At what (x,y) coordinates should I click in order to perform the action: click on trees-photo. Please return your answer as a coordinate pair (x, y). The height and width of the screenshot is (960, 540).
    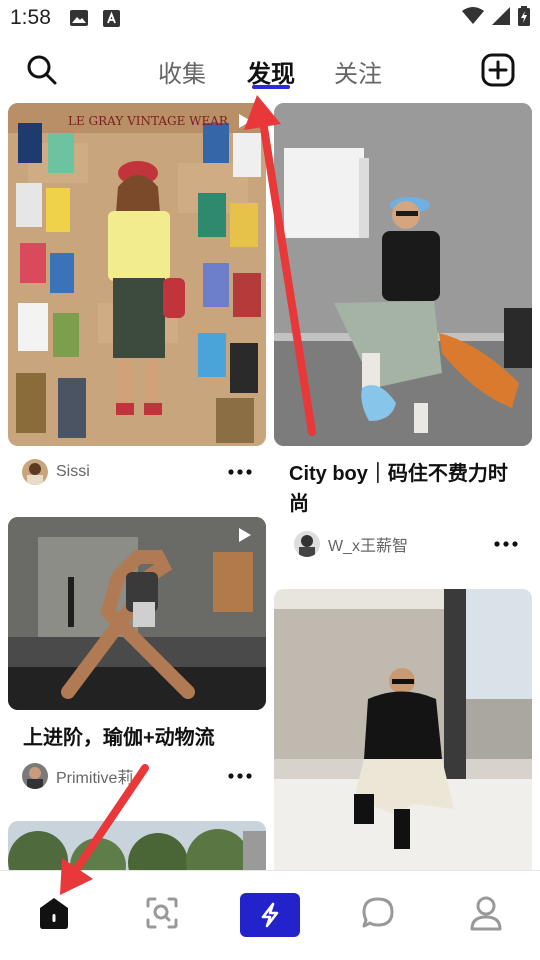
    Looking at the image, I should click on (137, 845).